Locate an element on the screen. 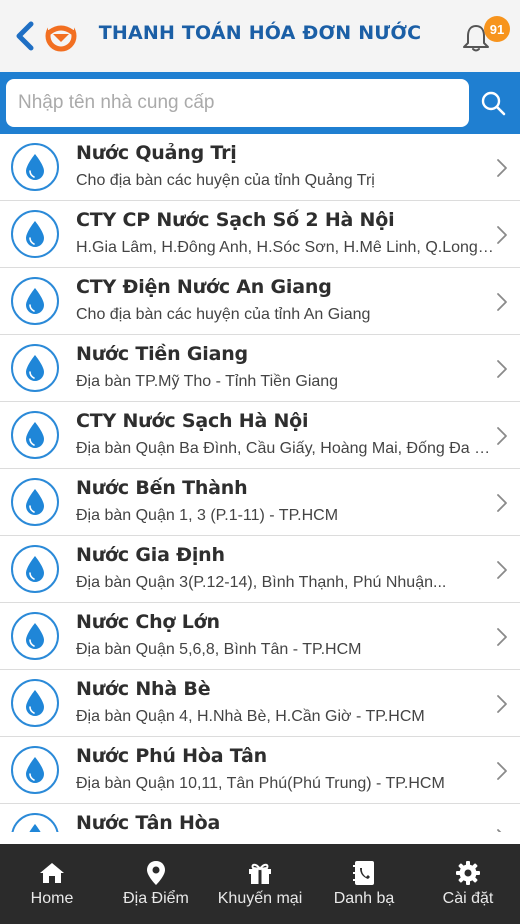  nav-contacts: Danh bạ is located at coordinates (364, 884).